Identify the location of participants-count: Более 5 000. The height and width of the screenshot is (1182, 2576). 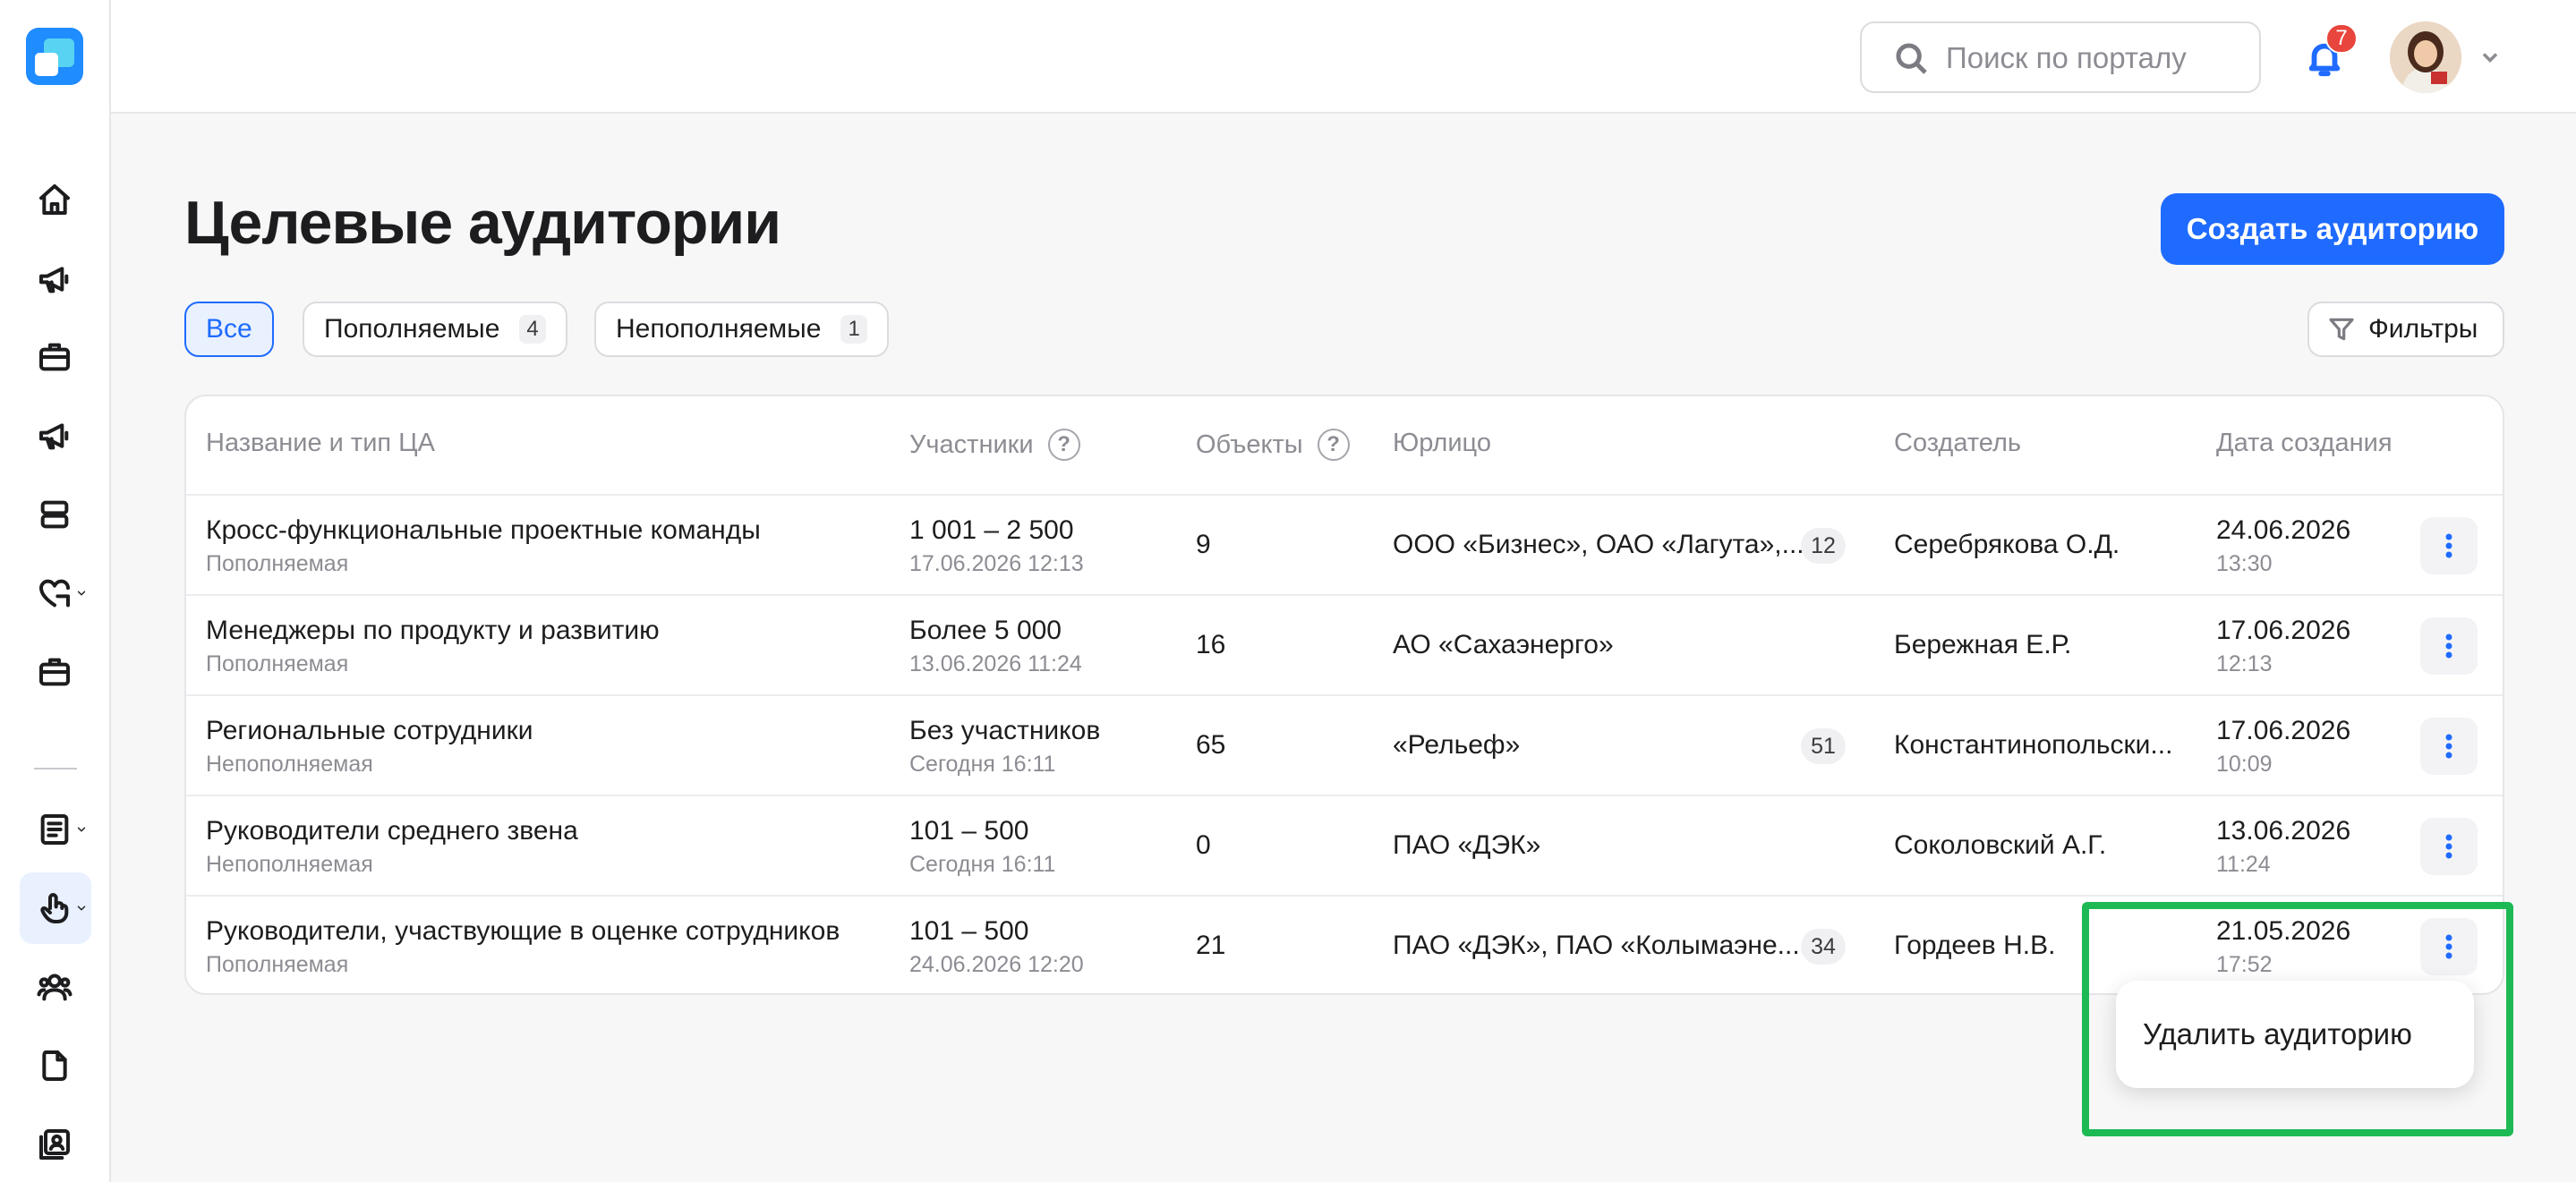
(985, 630).